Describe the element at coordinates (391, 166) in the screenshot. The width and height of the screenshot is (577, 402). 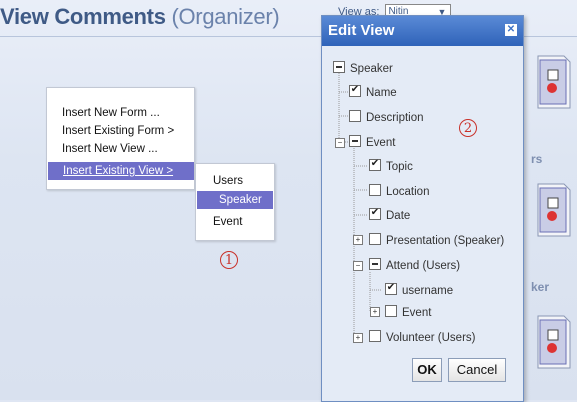
I see `tree-node-topic: Topic` at that location.